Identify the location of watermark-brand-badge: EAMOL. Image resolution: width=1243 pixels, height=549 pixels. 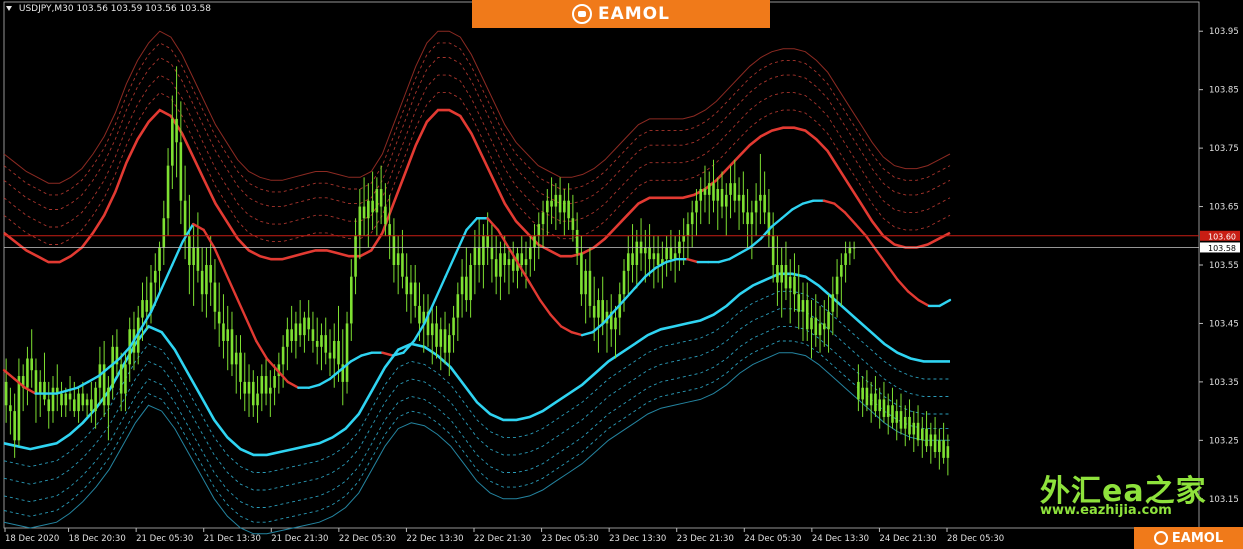
(1188, 538).